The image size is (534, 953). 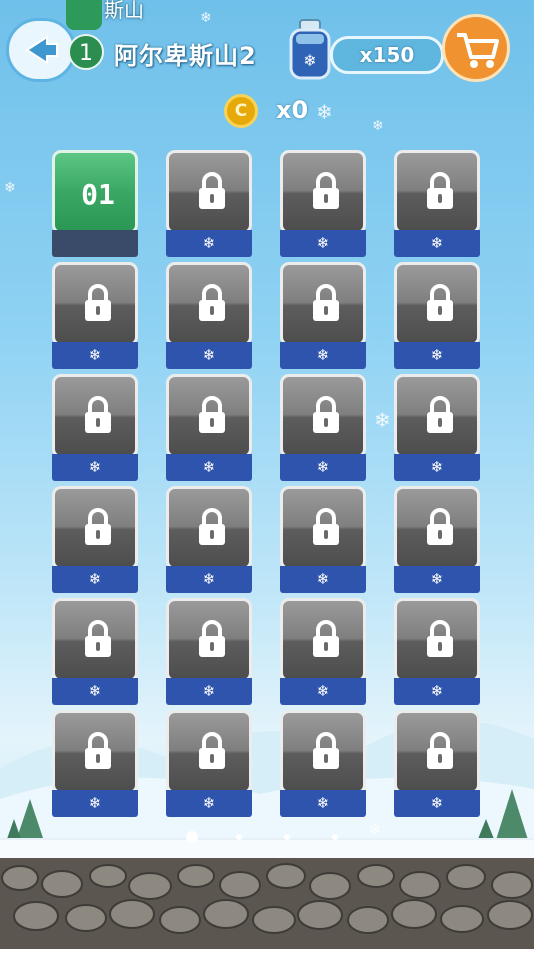 I want to click on level-number-badge: 1, so click(x=86, y=52).